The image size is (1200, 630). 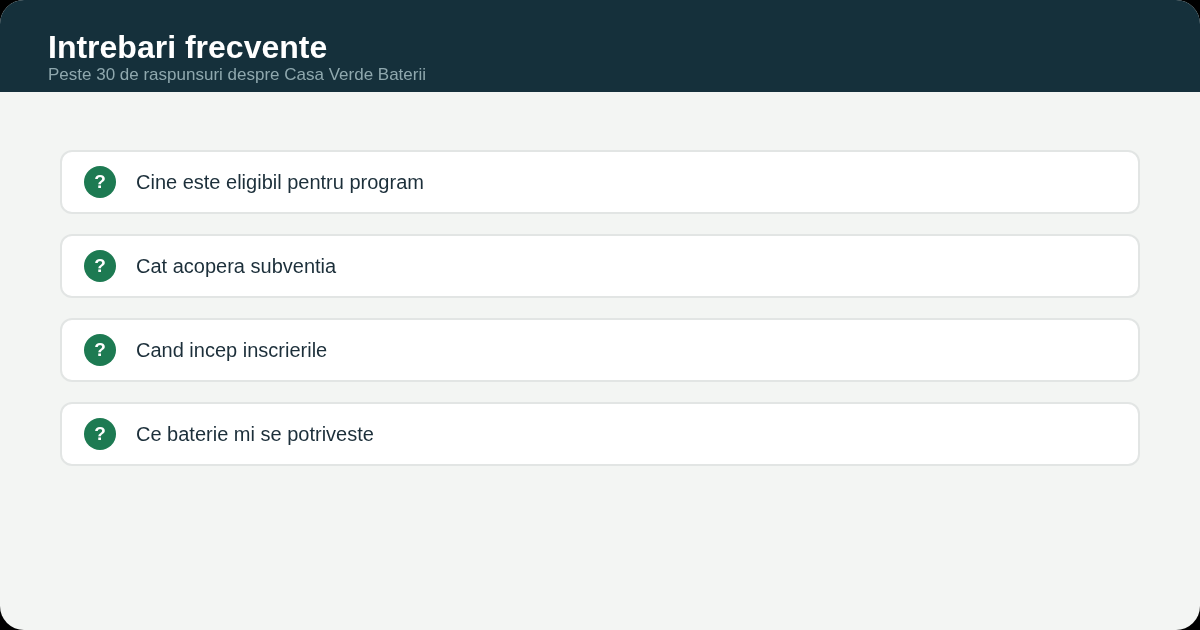 What do you see at coordinates (600, 266) in the screenshot?
I see `faq-item: ? Cat acopera subventia` at bounding box center [600, 266].